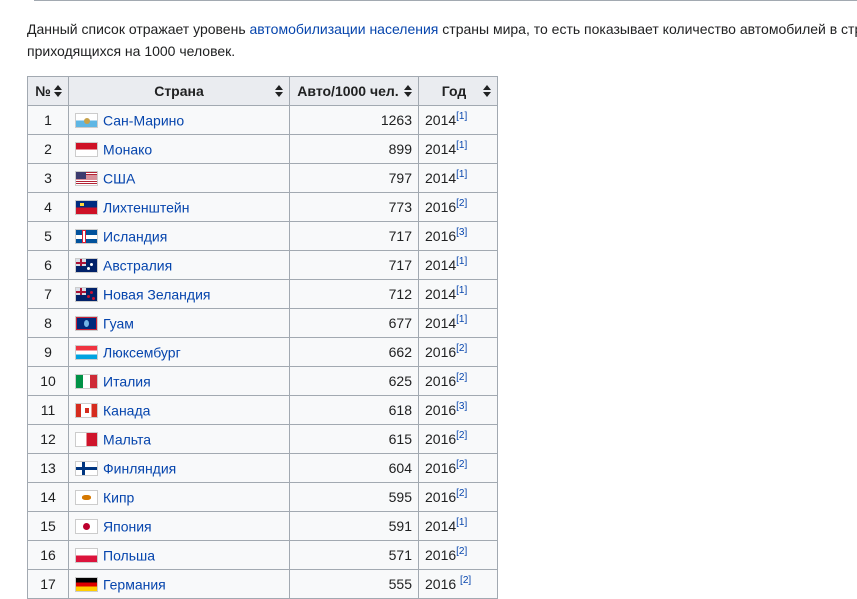  Describe the element at coordinates (48, 91) in the screenshot. I see `header-num: №` at that location.